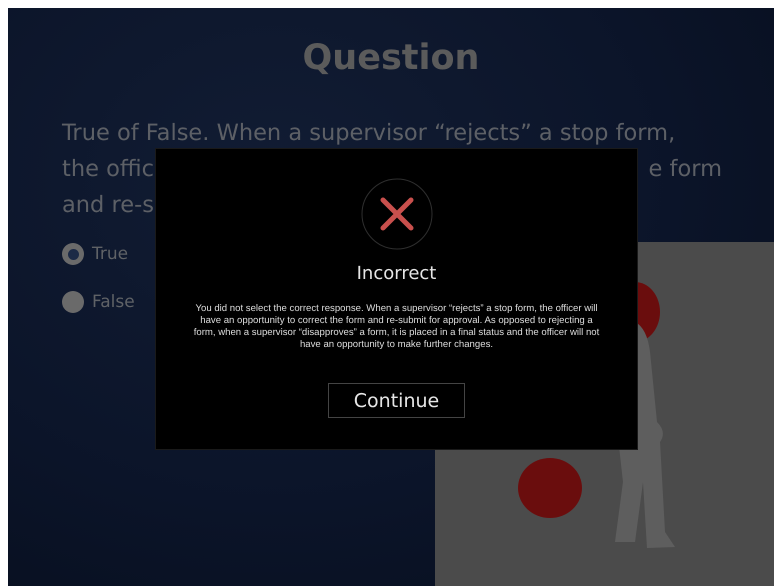 The width and height of the screenshot is (774, 586). I want to click on question-text: True of False. When a supervisor “rejects” a stop form,, so click(369, 133).